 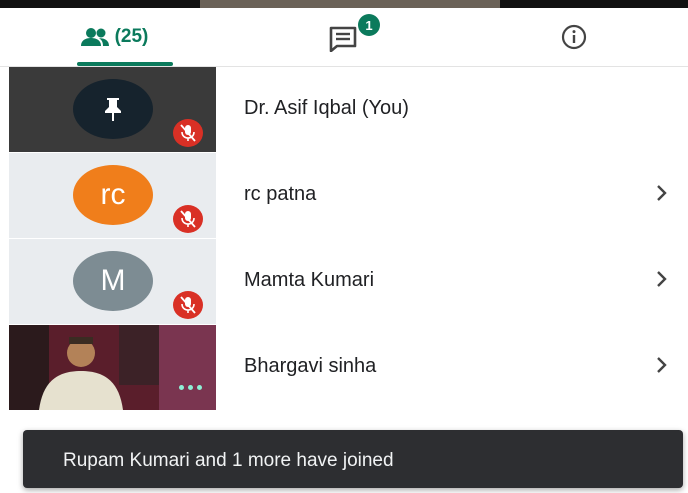 What do you see at coordinates (310, 366) in the screenshot?
I see `participant-name: Bhargavi sinha` at bounding box center [310, 366].